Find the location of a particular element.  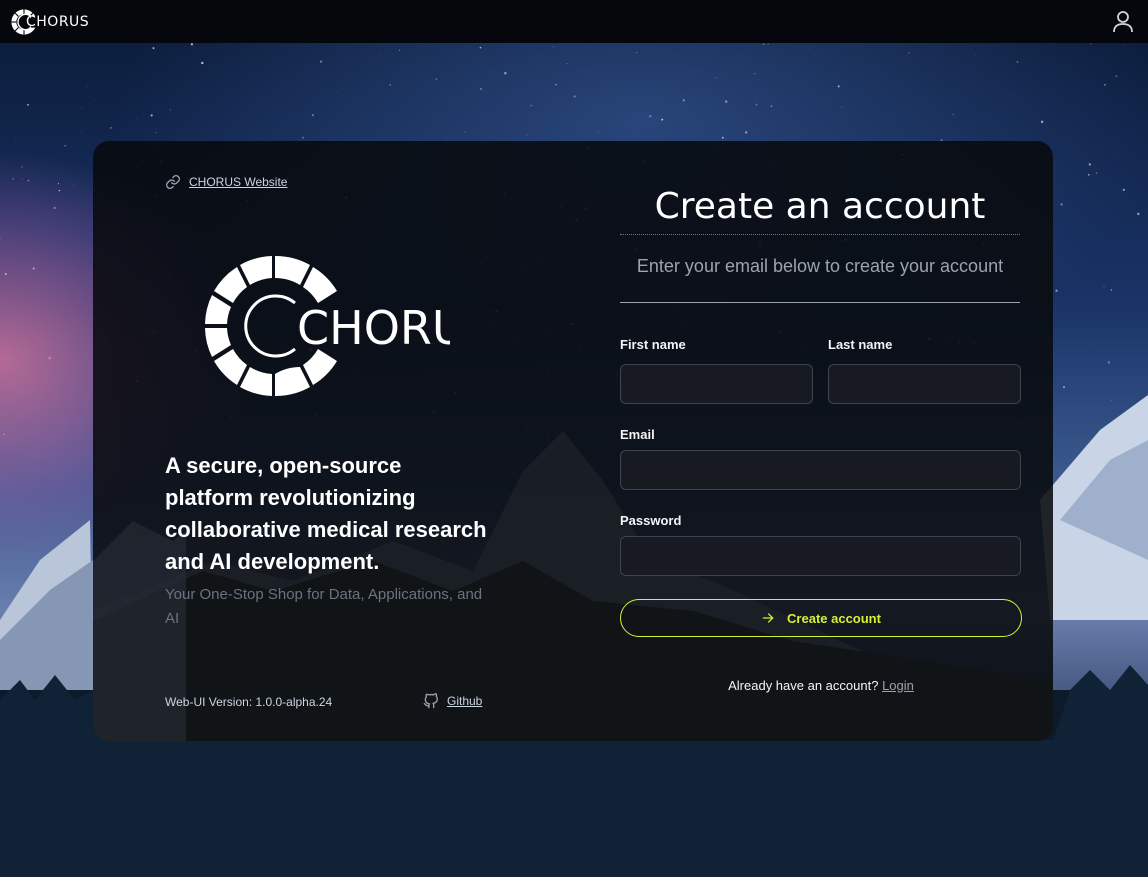

brand-home-link: CHORUS is located at coordinates (49, 21).